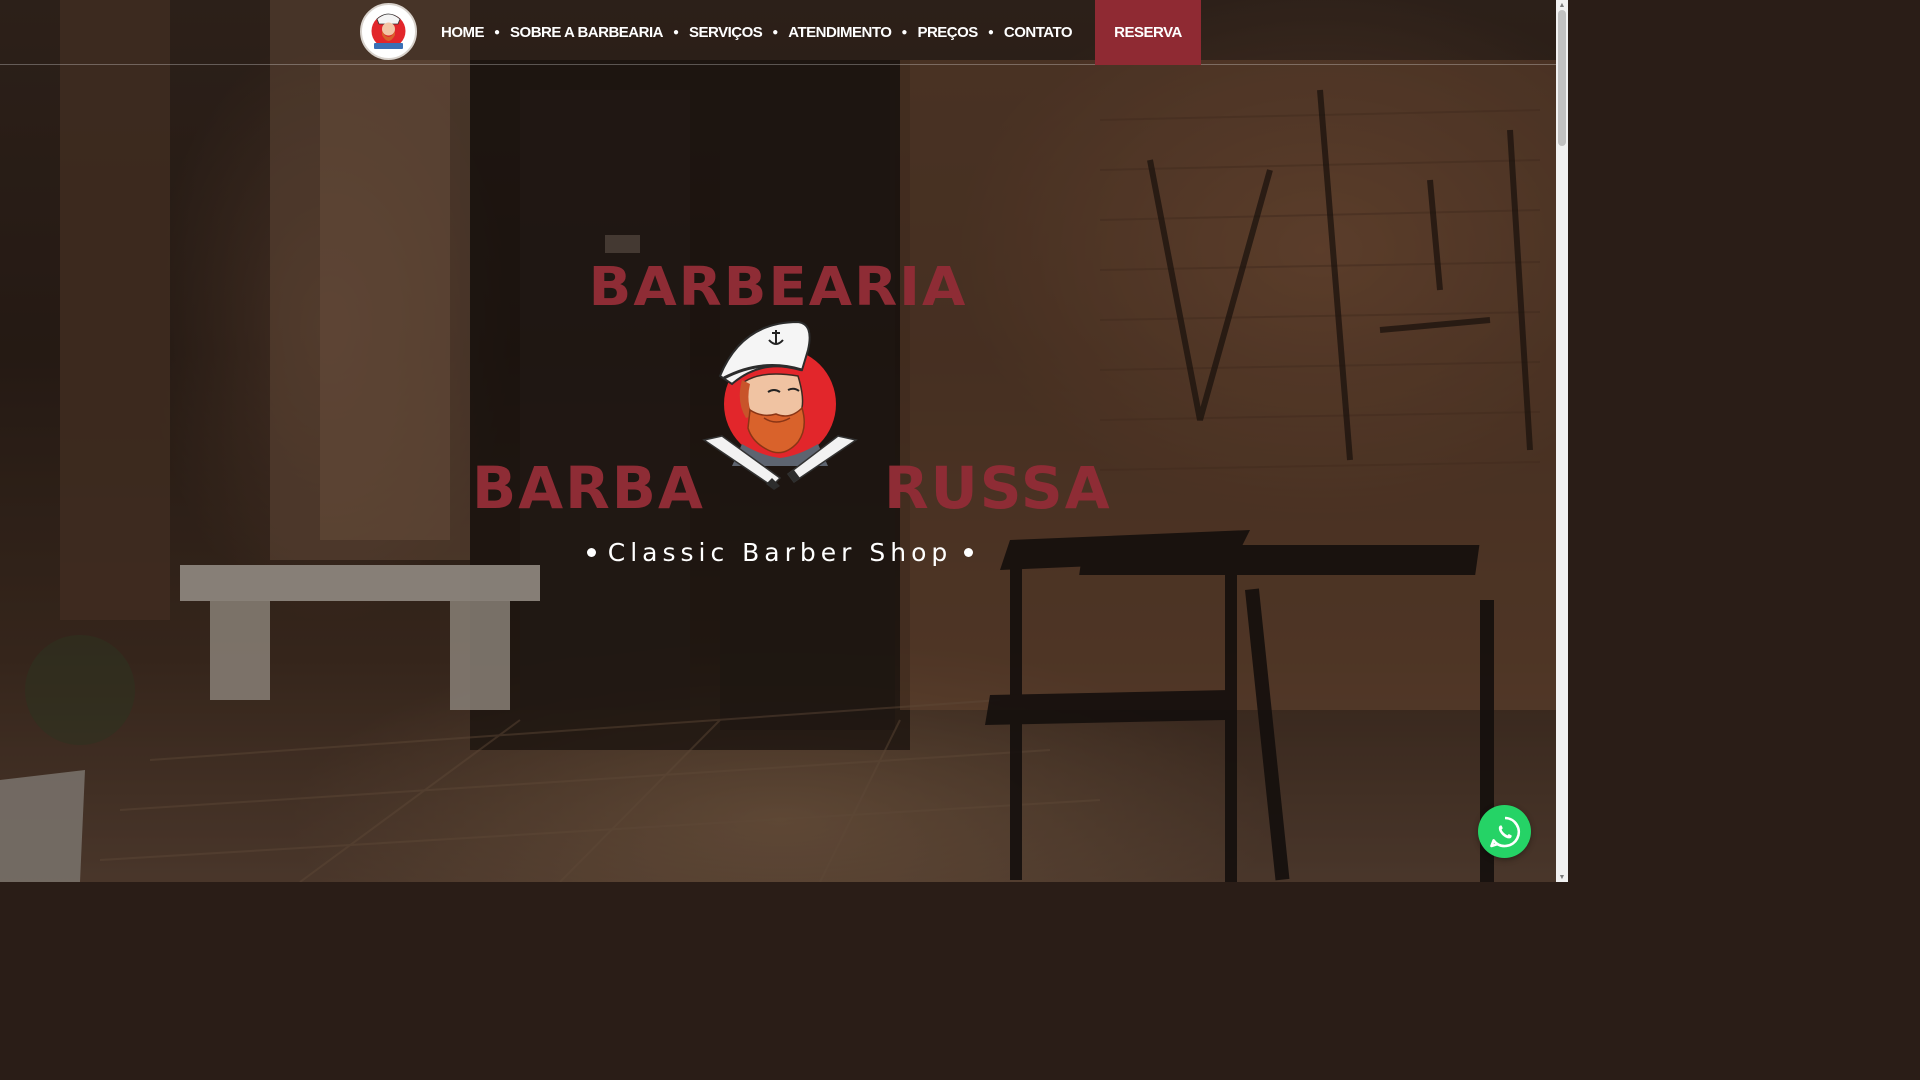 This screenshot has width=1920, height=1080. Describe the element at coordinates (969, 552) in the screenshot. I see `tagline-dot-right` at that location.